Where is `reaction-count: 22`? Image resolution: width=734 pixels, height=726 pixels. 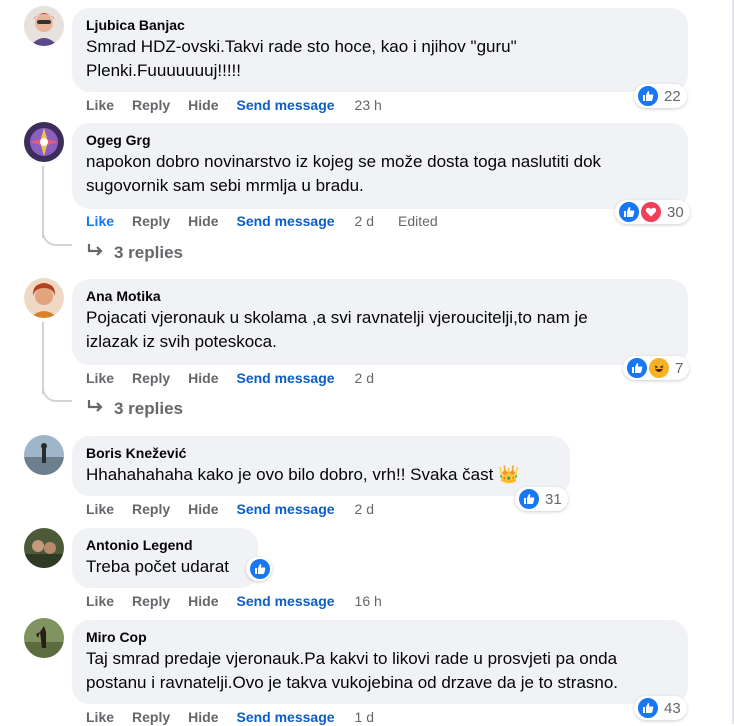 reaction-count: 22 is located at coordinates (672, 96).